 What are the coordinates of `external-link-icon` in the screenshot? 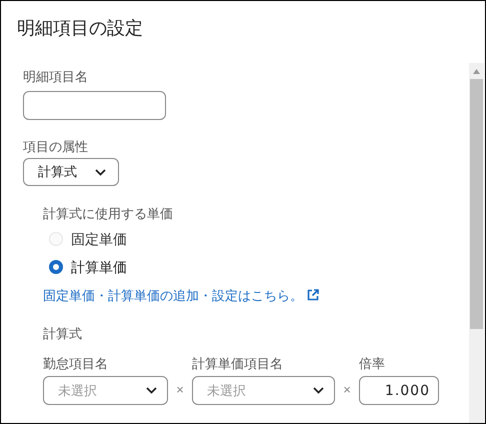 It's located at (313, 295).